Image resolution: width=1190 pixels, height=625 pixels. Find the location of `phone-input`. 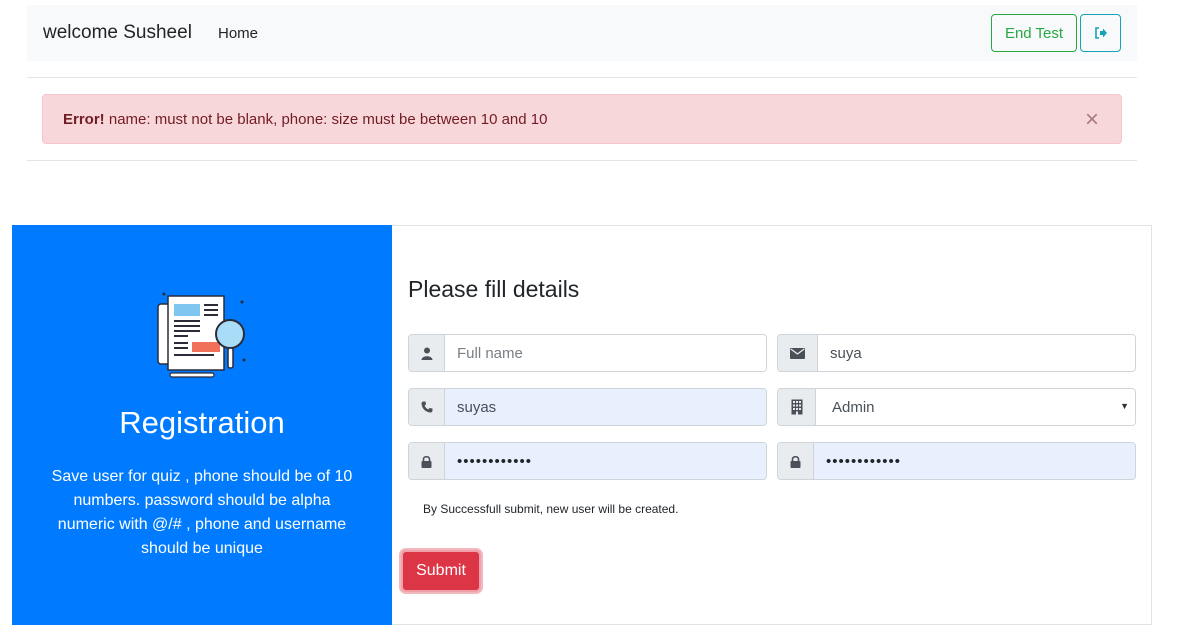

phone-input is located at coordinates (605, 407).